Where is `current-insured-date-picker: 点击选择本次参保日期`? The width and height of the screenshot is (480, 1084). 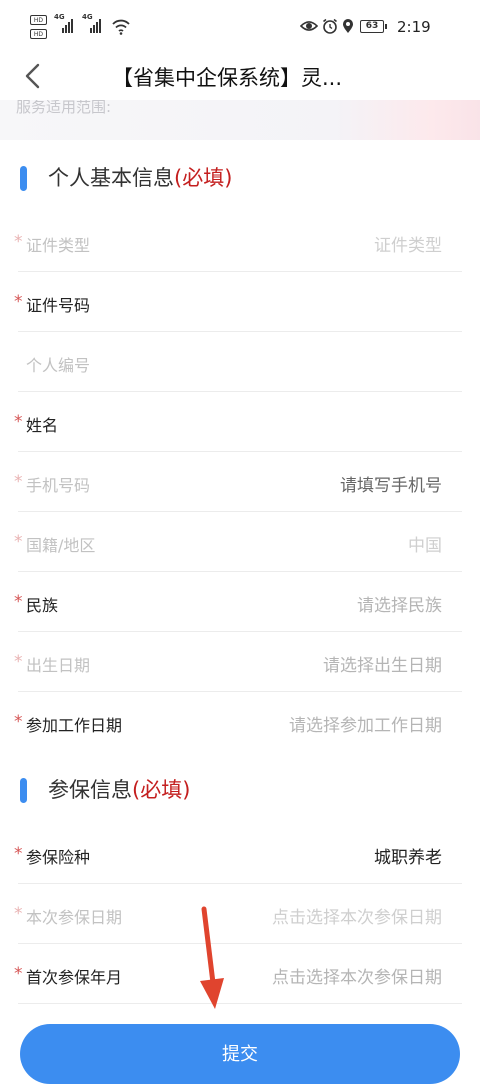
current-insured-date-picker: 点击选择本次参保日期 is located at coordinates (357, 915).